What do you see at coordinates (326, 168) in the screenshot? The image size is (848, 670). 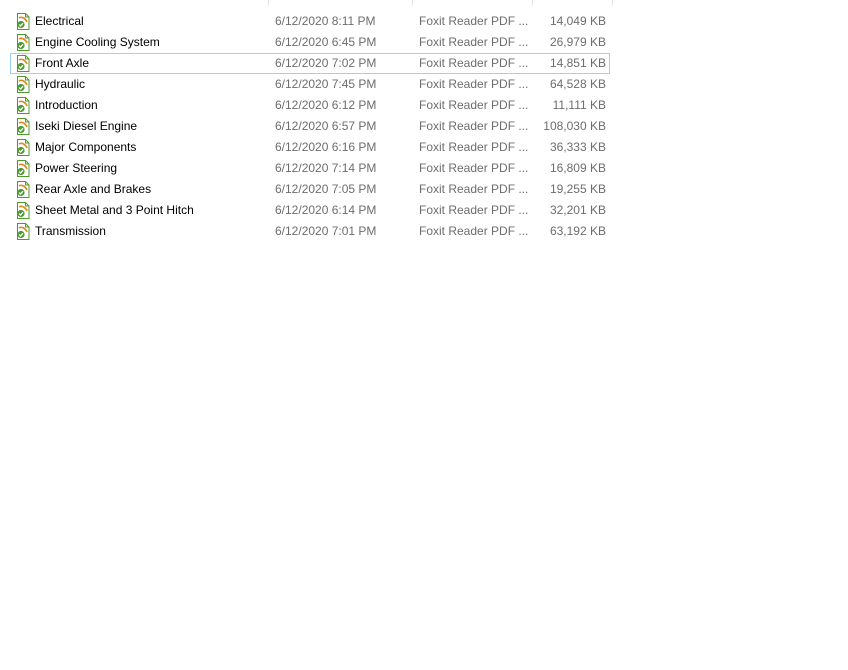 I see `file-date-modified: 6/12/2020 7:14 PM` at bounding box center [326, 168].